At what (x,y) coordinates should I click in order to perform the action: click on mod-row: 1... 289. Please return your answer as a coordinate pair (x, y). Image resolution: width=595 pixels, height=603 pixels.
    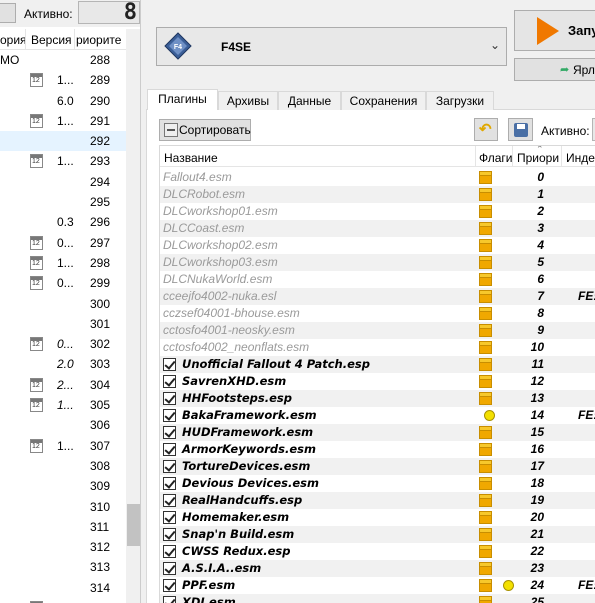
    Looking at the image, I should click on (63, 80).